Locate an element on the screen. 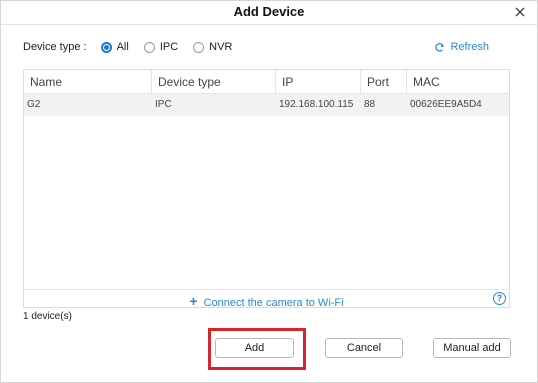 Image resolution: width=538 pixels, height=383 pixels. close-icon is located at coordinates (520, 12).